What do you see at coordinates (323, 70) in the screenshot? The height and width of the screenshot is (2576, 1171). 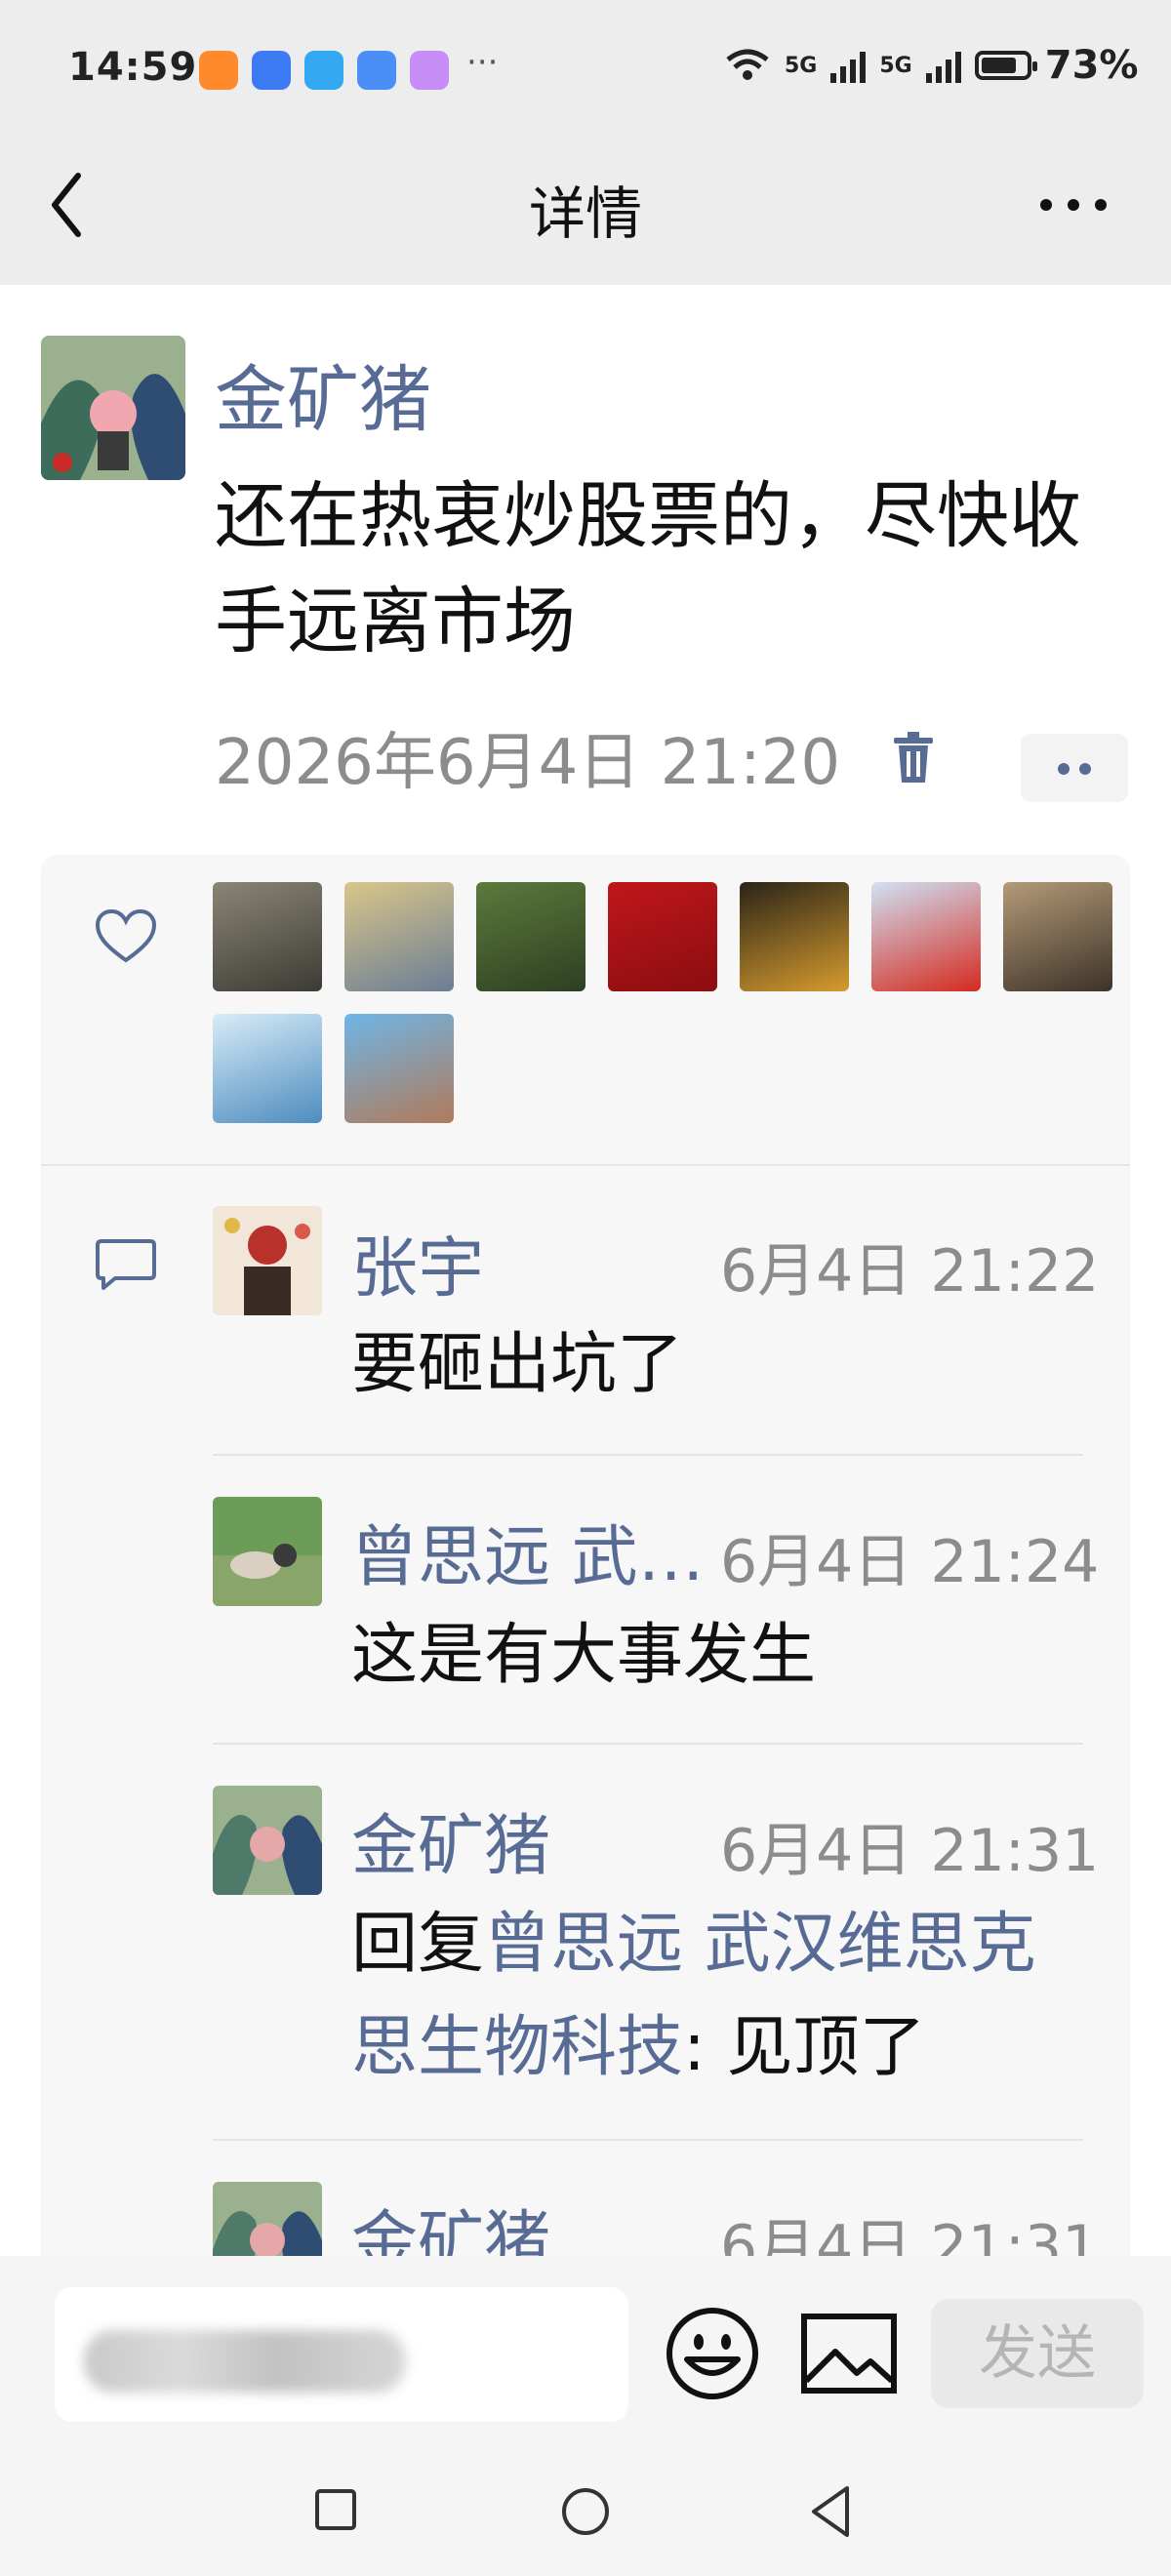 I see `weather-app-icon` at bounding box center [323, 70].